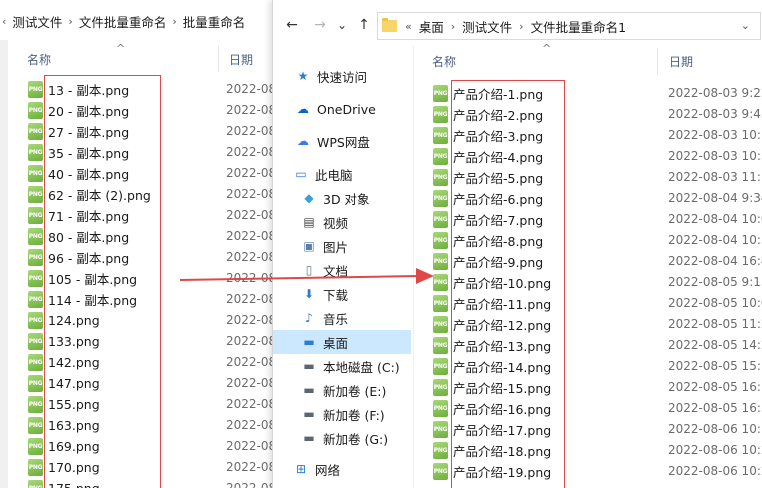 The height and width of the screenshot is (488, 762). I want to click on forward-arrow-icon: →, so click(320, 25).